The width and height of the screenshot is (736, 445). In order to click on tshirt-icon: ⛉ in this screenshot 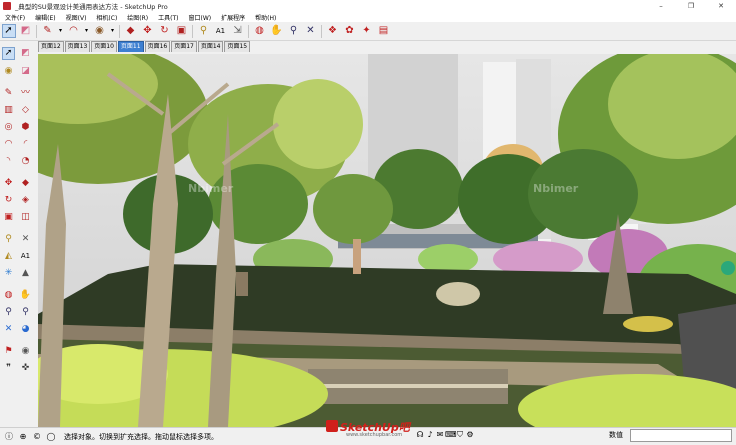, I will do `click(460, 435)`.